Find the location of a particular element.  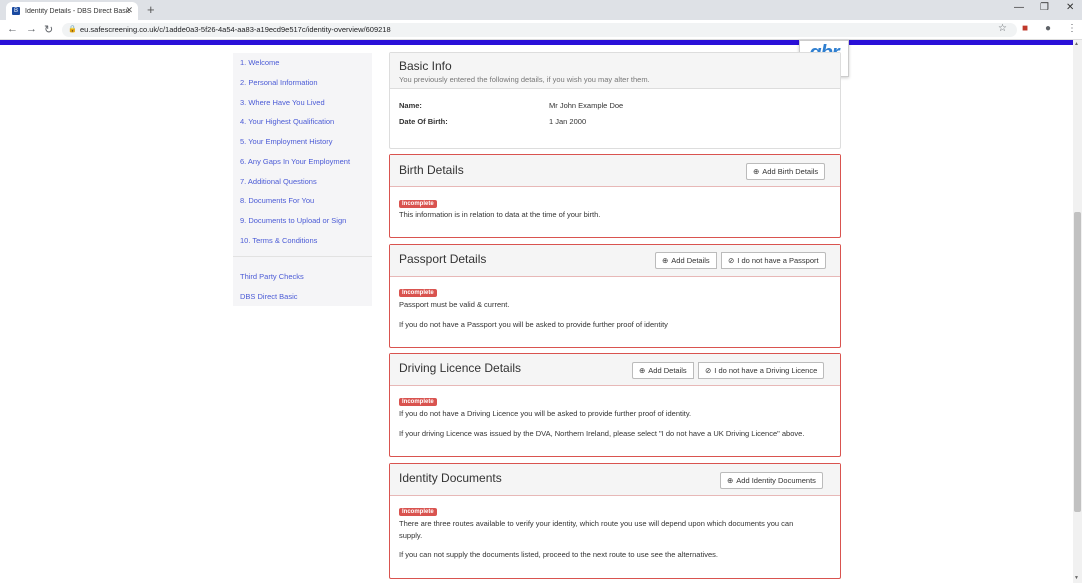

sidebar-item-third-party-checks: Third Party Checks is located at coordinates (272, 276).